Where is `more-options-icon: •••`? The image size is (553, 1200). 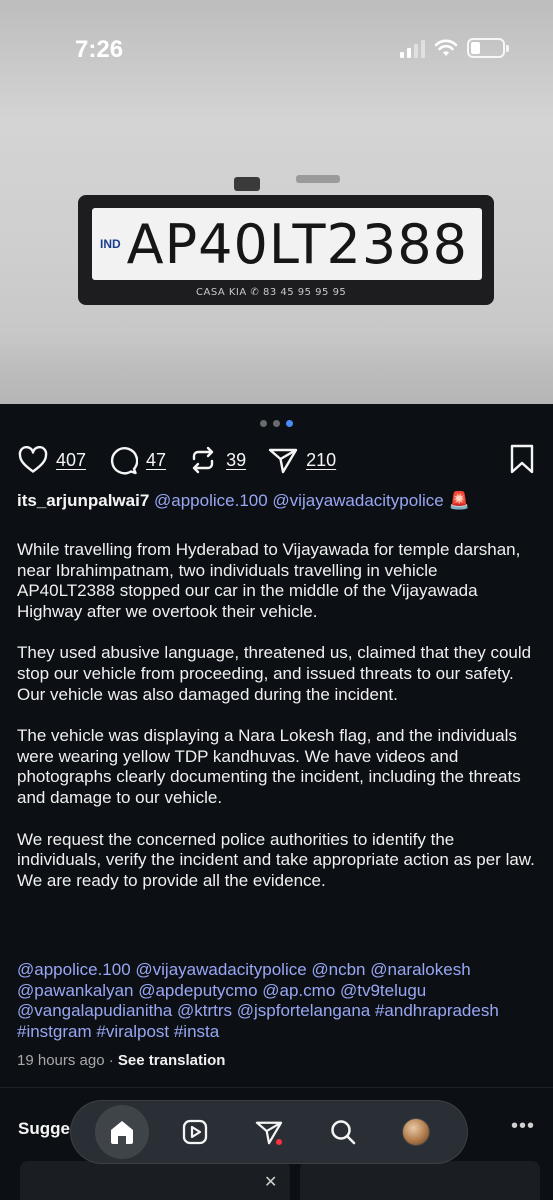 more-options-icon: ••• is located at coordinates (523, 1126).